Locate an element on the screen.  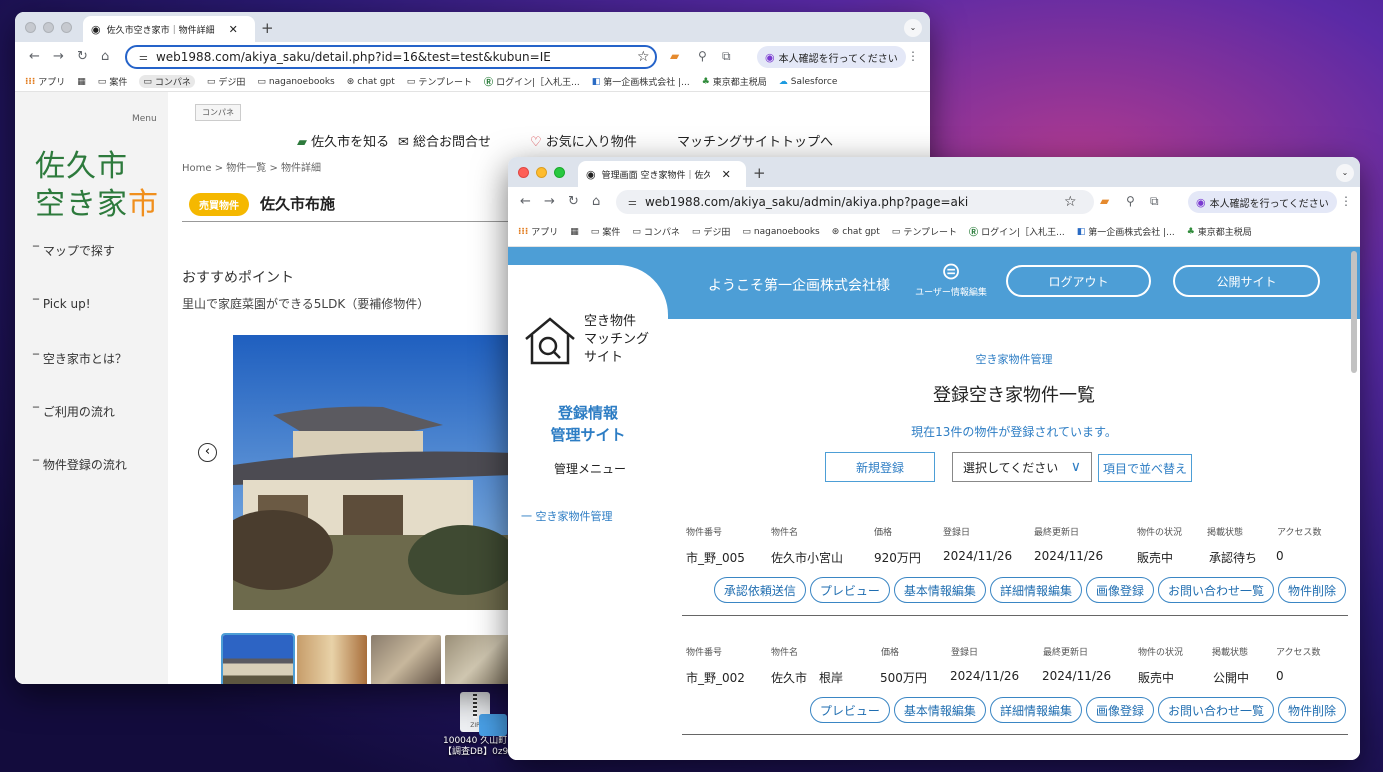
nav-matching-top: マッチングサイトトップへ is located at coordinates (755, 140).